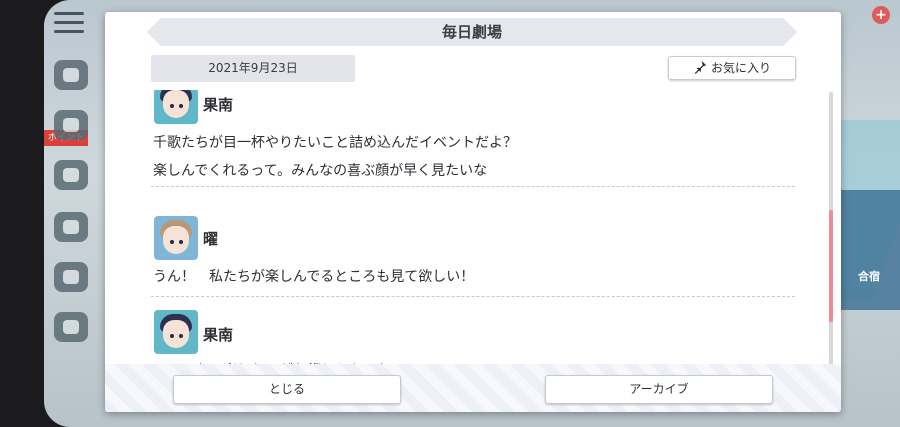 The image size is (900, 427). I want to click on message-icon, so click(71, 227).